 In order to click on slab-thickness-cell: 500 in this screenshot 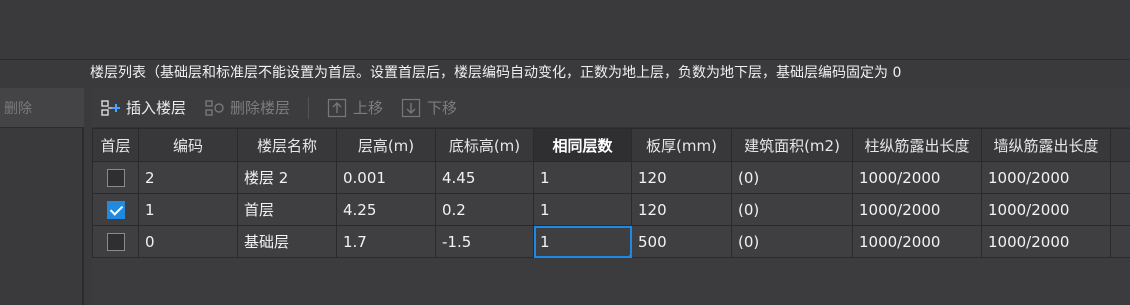, I will do `click(681, 241)`.